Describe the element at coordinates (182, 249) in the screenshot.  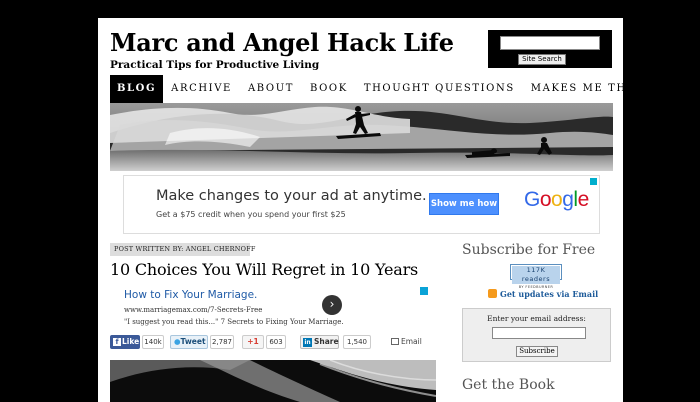
I see `post-author-bar: POST WRITTEN BY: ANGEL CHERNOFF` at that location.